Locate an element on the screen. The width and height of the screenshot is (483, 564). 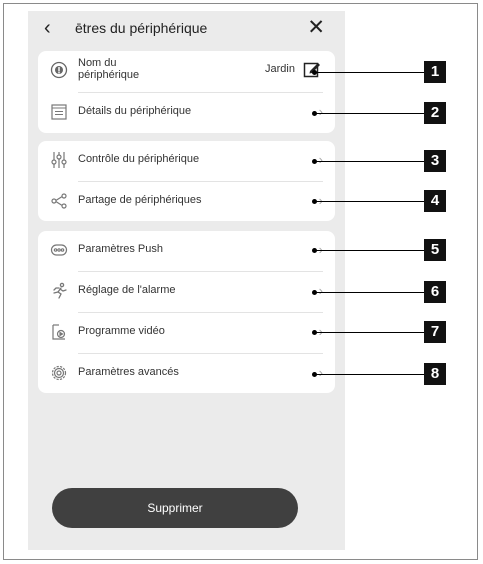
gear-icon is located at coordinates (59, 373).